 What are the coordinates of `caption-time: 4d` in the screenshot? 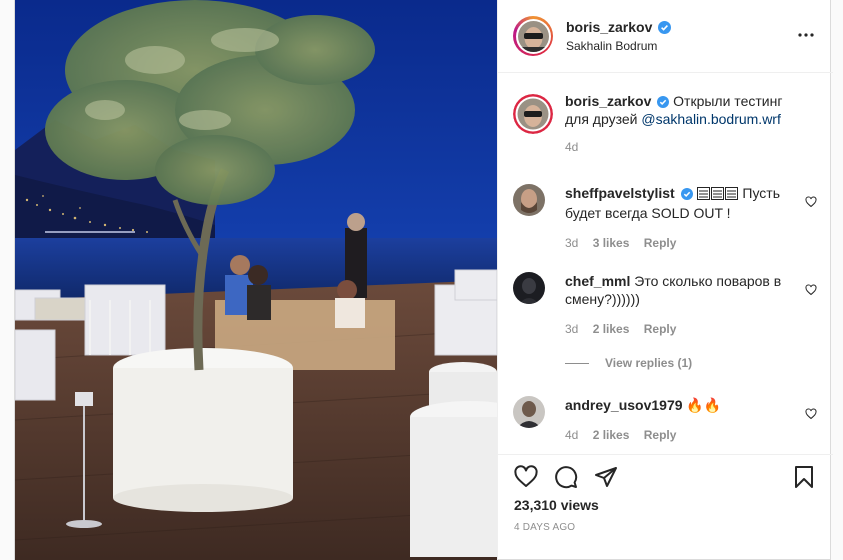 It's located at (571, 147).